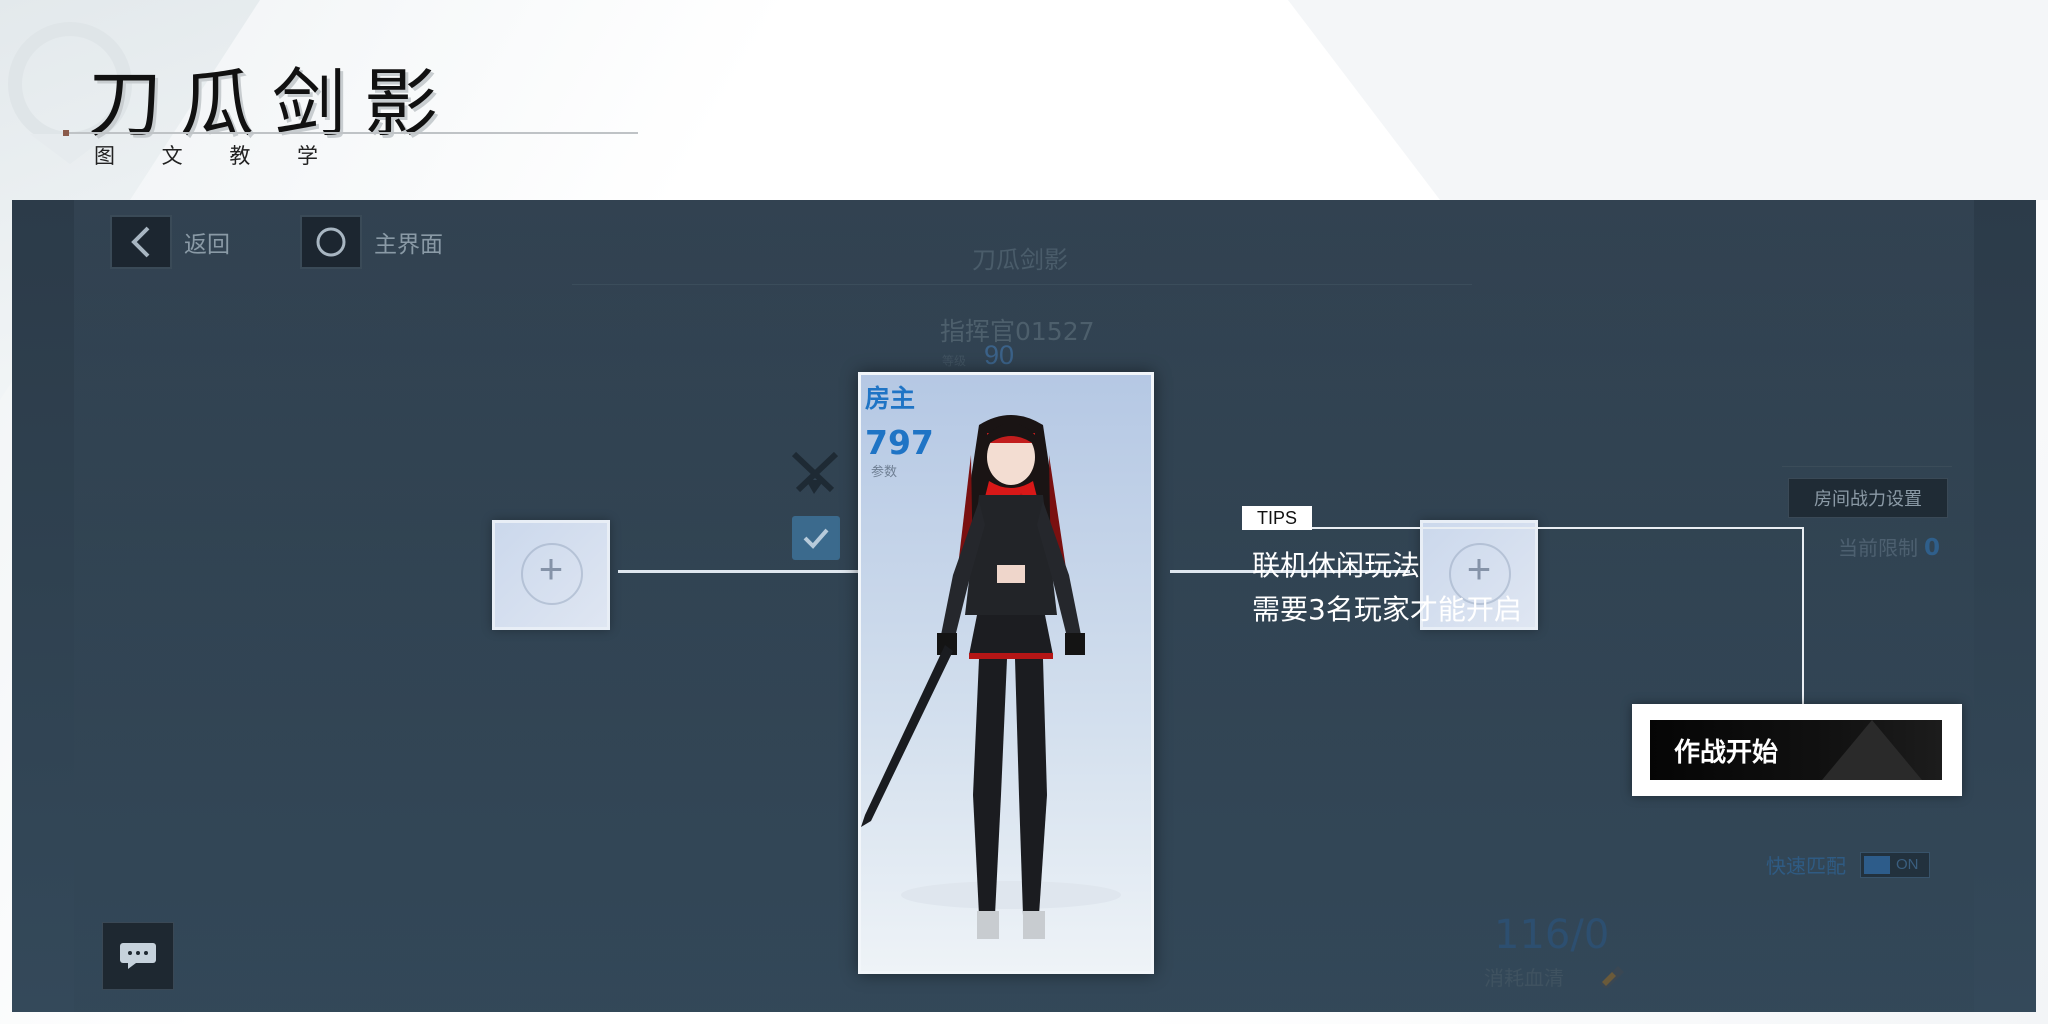  What do you see at coordinates (1877, 864) in the screenshot?
I see `toggle-knob` at bounding box center [1877, 864].